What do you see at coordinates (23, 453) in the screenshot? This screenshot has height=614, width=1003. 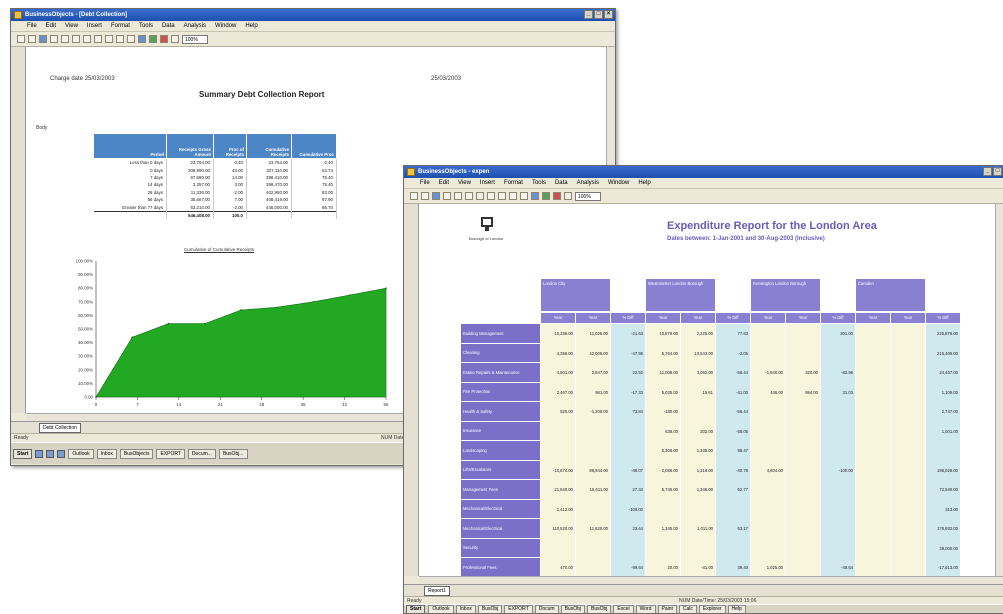 I see `start-button: Start` at bounding box center [23, 453].